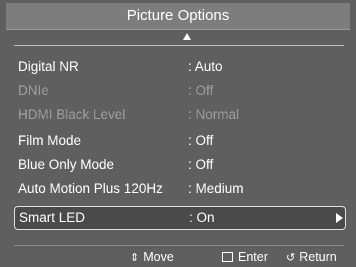 This screenshot has width=356, height=267. I want to click on move-hint: ⇕ Move, so click(152, 257).